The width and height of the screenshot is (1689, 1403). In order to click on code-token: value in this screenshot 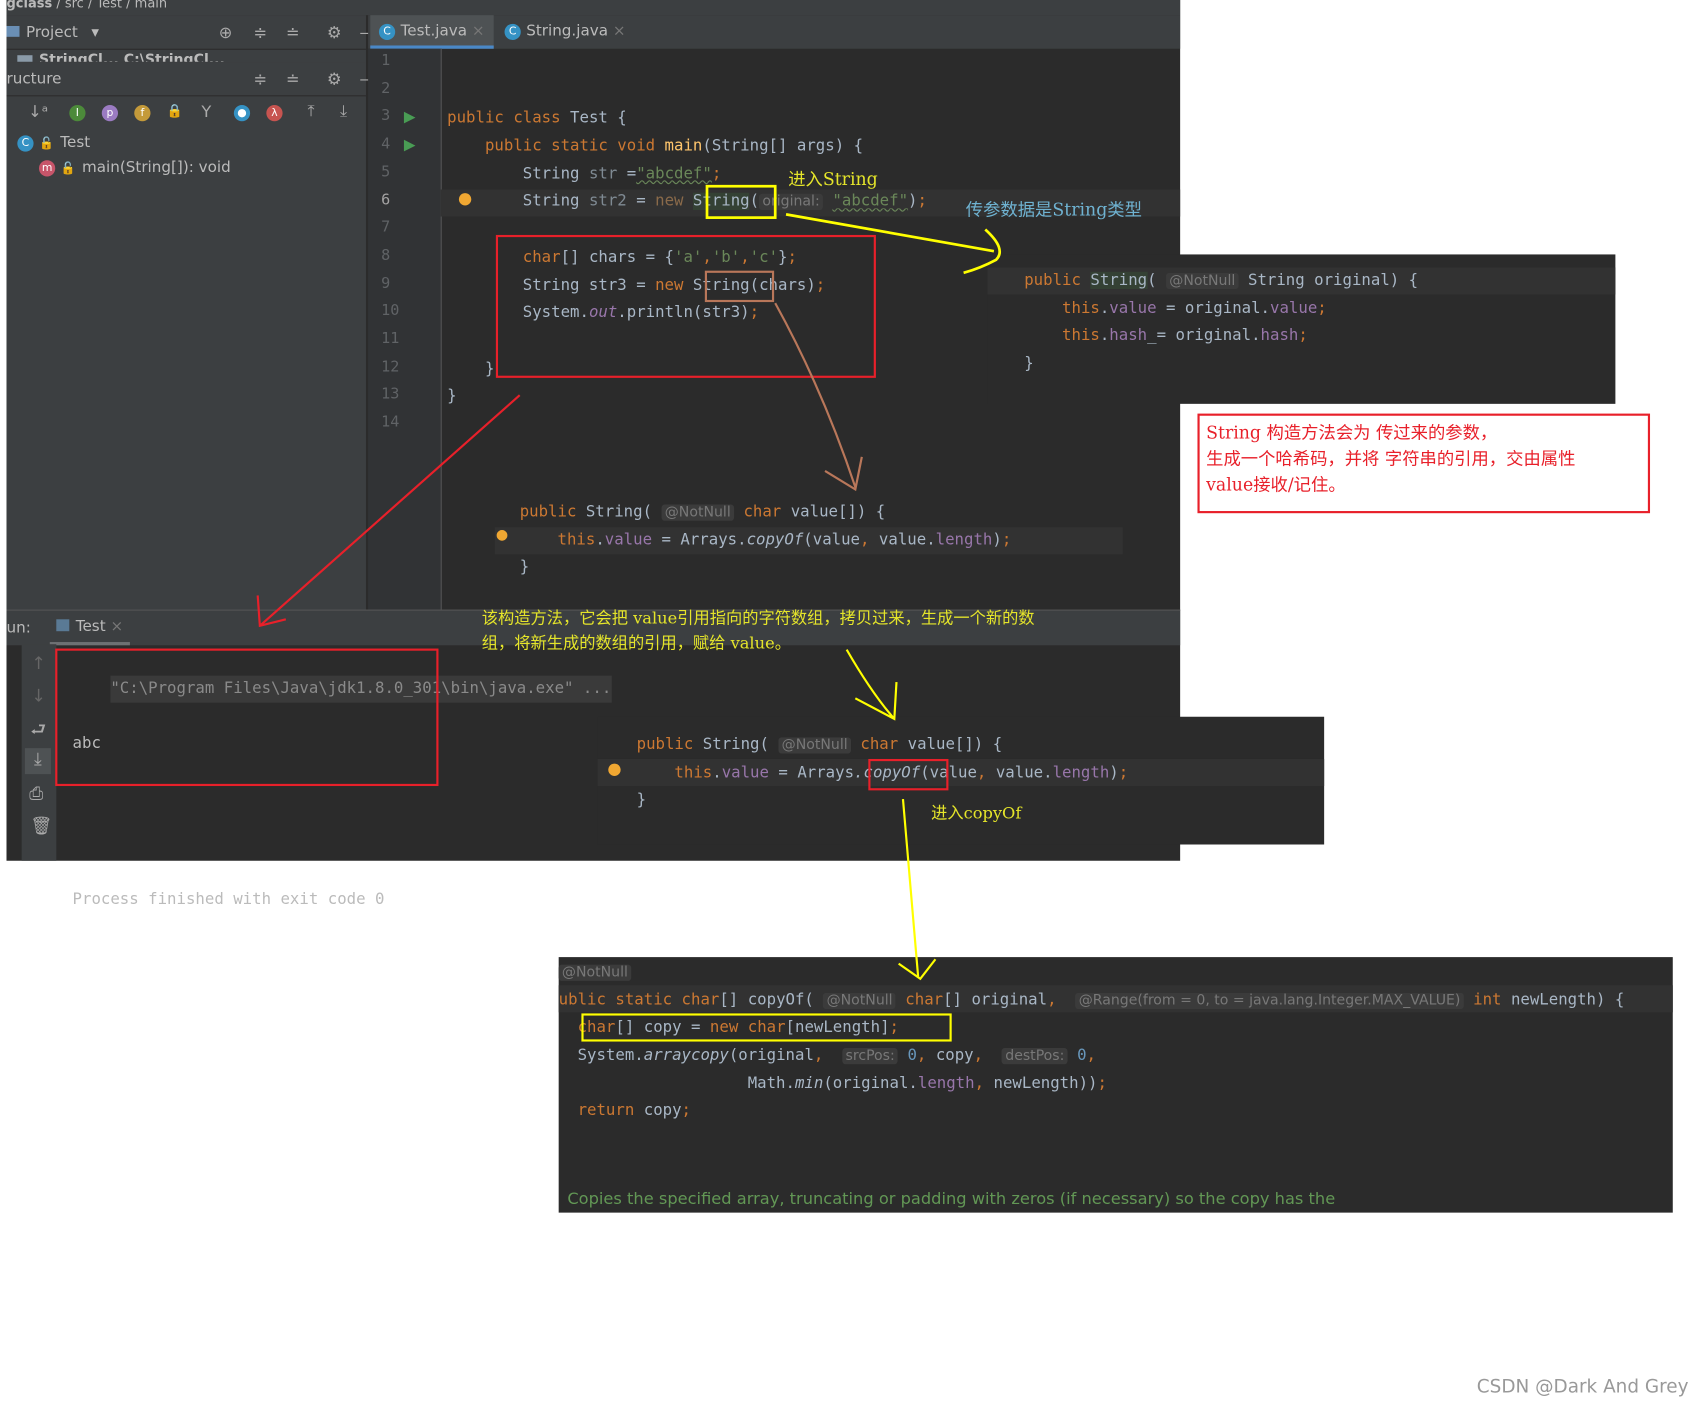, I will do `click(1133, 308)`.